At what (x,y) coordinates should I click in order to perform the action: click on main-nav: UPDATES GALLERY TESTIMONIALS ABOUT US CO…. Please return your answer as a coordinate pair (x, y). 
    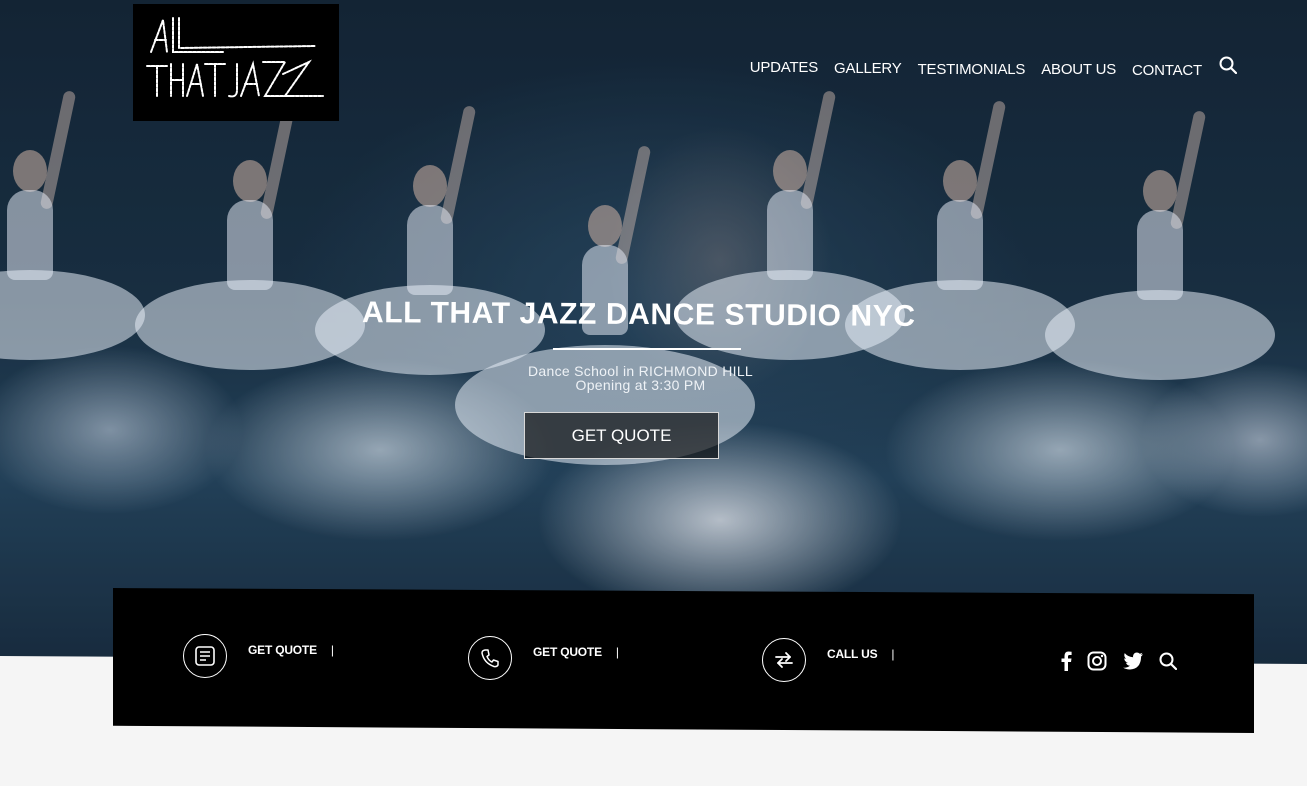
    Looking at the image, I should click on (986, 67).